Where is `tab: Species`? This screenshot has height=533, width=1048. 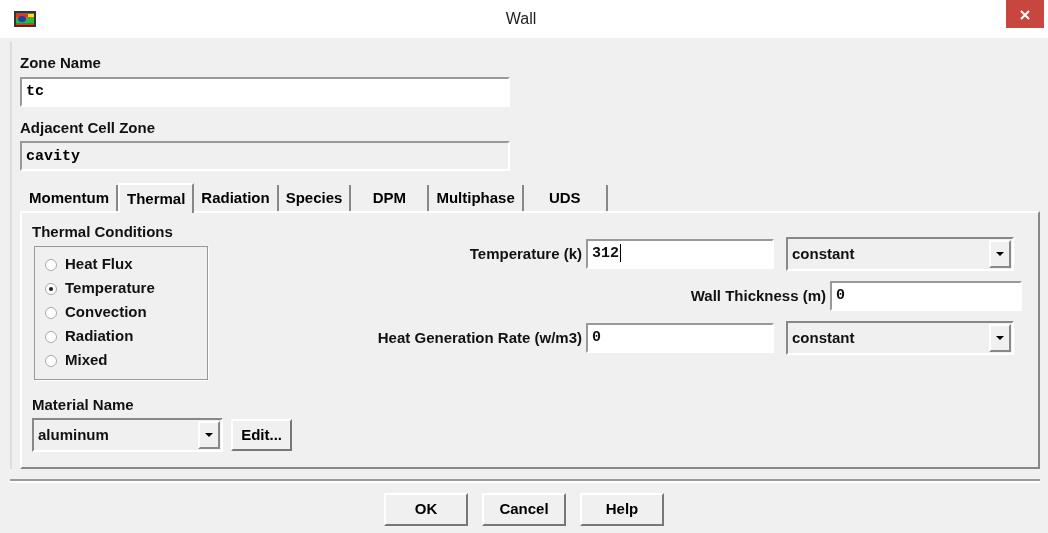 tab: Species is located at coordinates (315, 198).